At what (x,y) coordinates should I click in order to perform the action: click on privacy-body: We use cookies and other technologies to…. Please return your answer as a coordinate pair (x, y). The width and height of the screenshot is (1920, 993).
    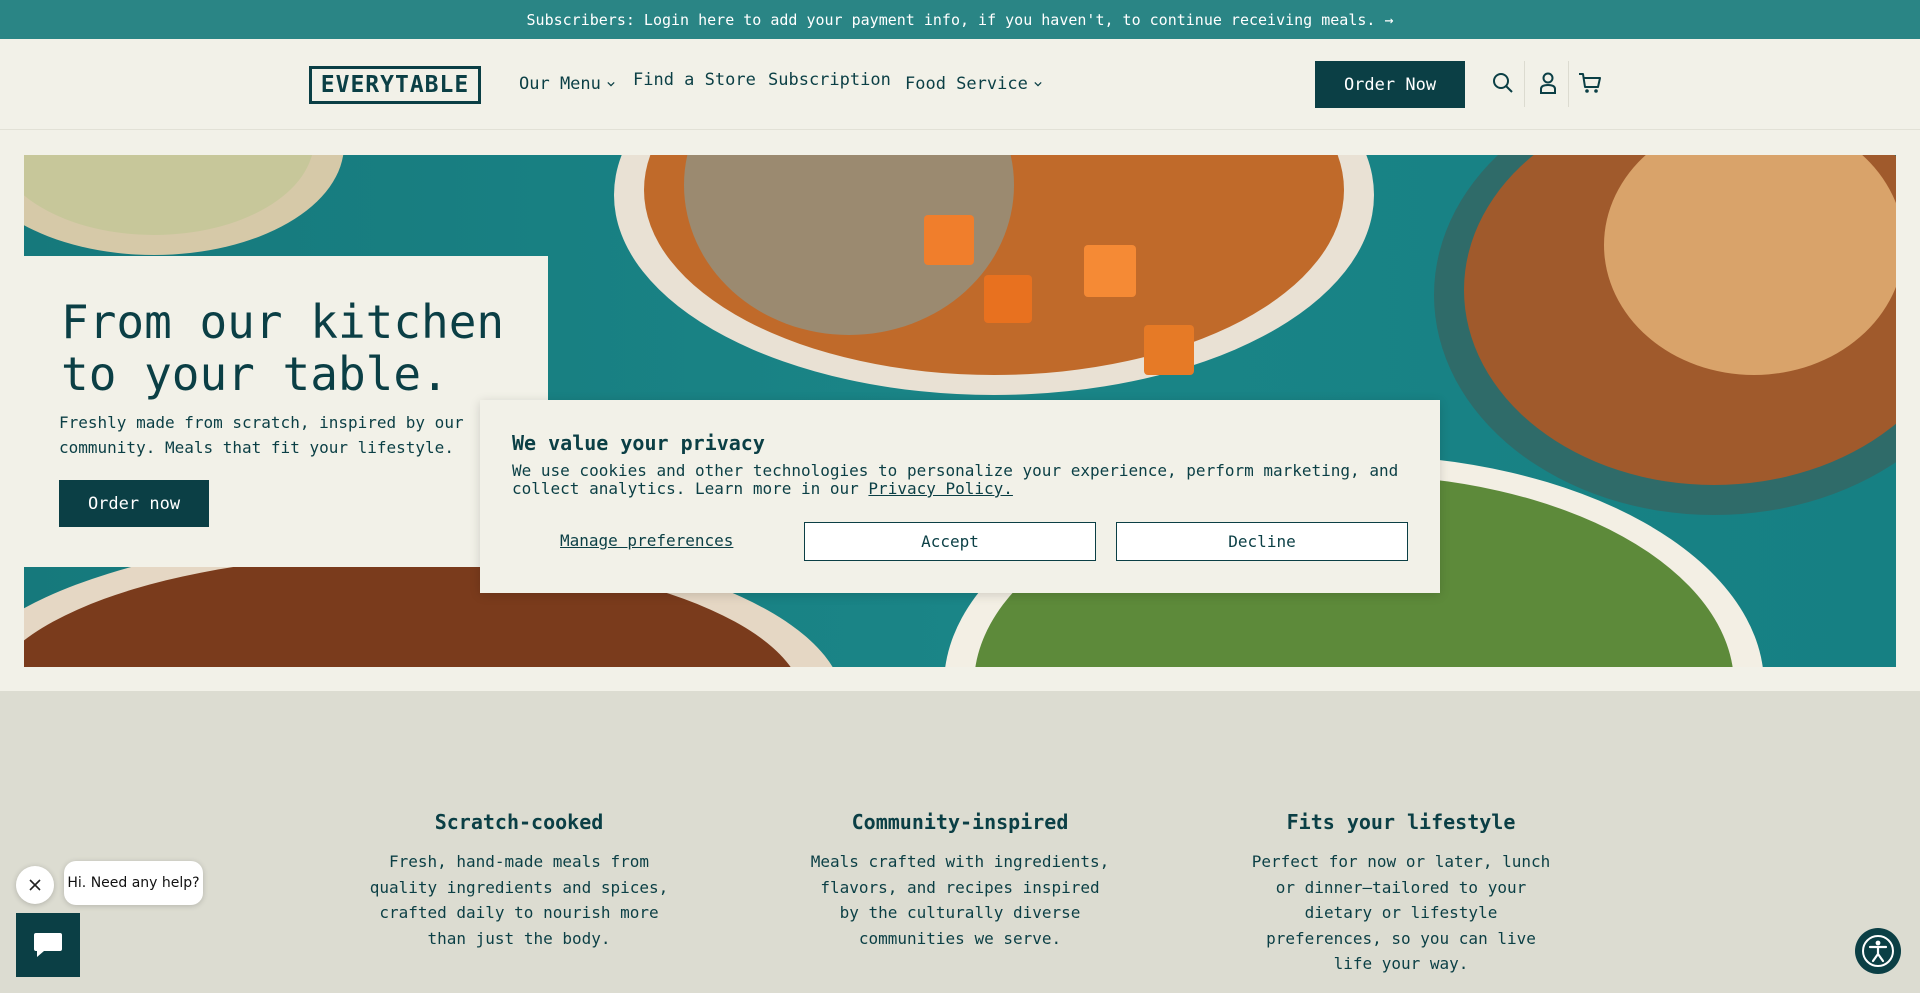
    Looking at the image, I should click on (962, 480).